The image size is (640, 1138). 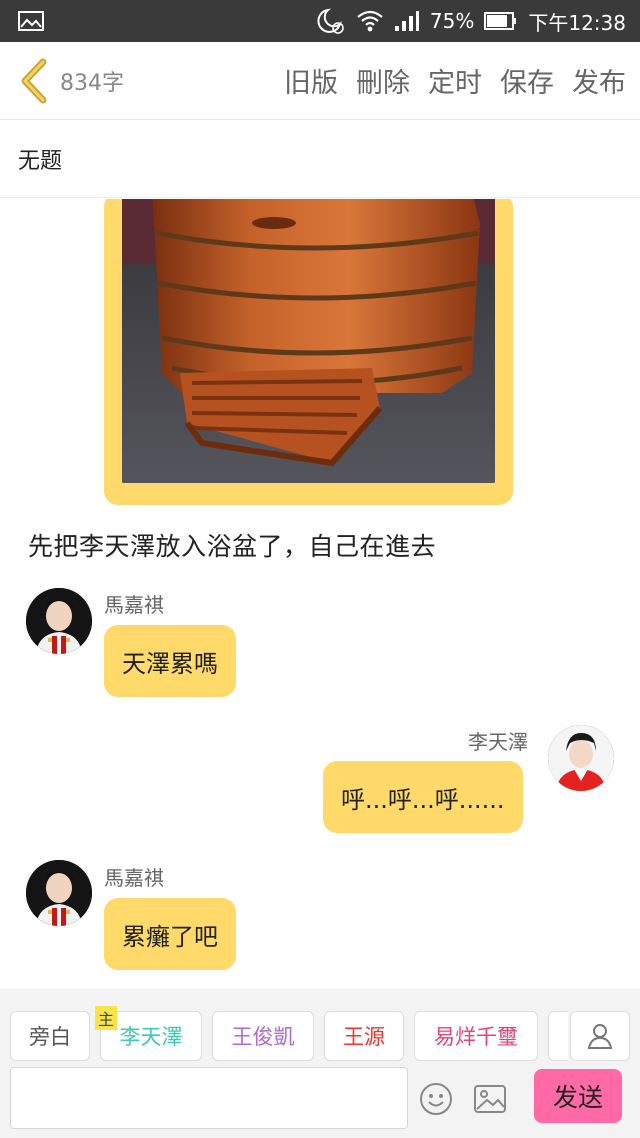 I want to click on message-bubble: 天澤累嗎, so click(x=170, y=661).